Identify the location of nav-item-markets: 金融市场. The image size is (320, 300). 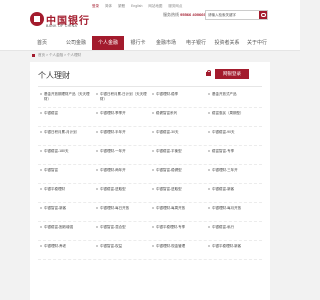
(166, 43).